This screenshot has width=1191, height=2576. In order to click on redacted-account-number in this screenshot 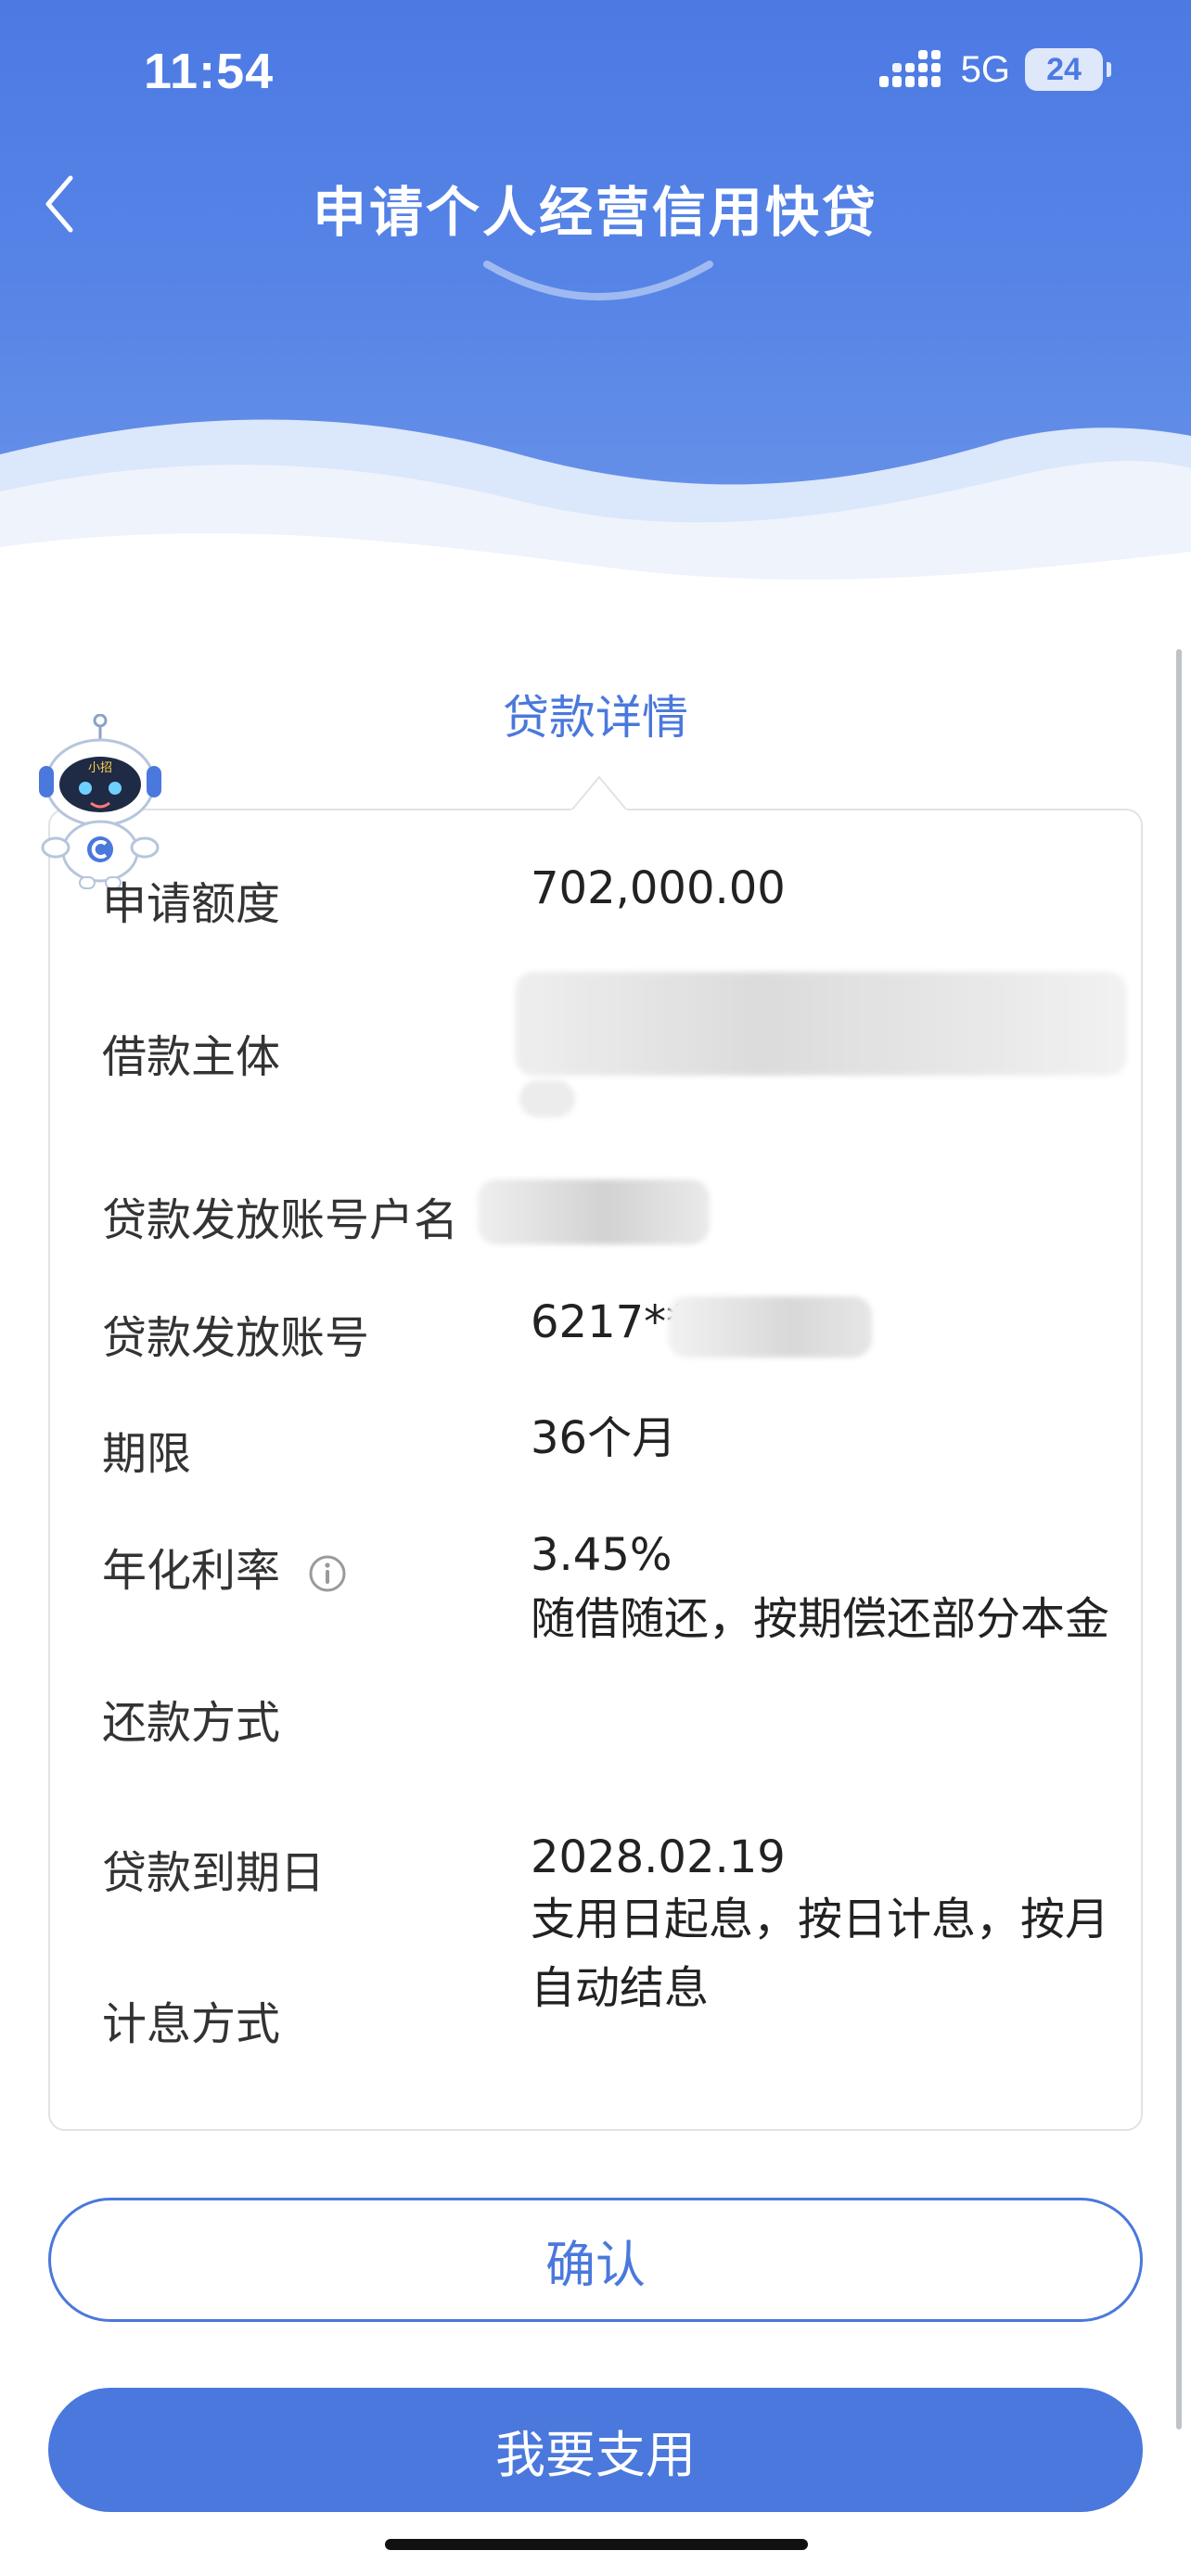, I will do `click(770, 1327)`.